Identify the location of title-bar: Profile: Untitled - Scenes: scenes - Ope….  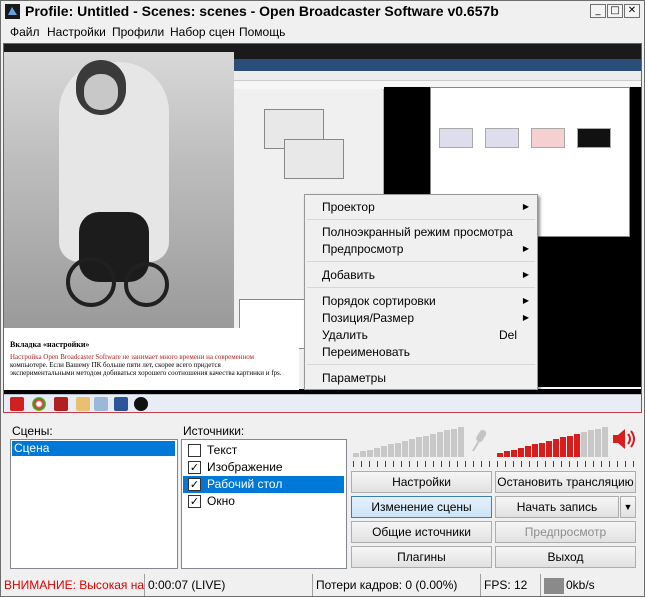
(322, 11).